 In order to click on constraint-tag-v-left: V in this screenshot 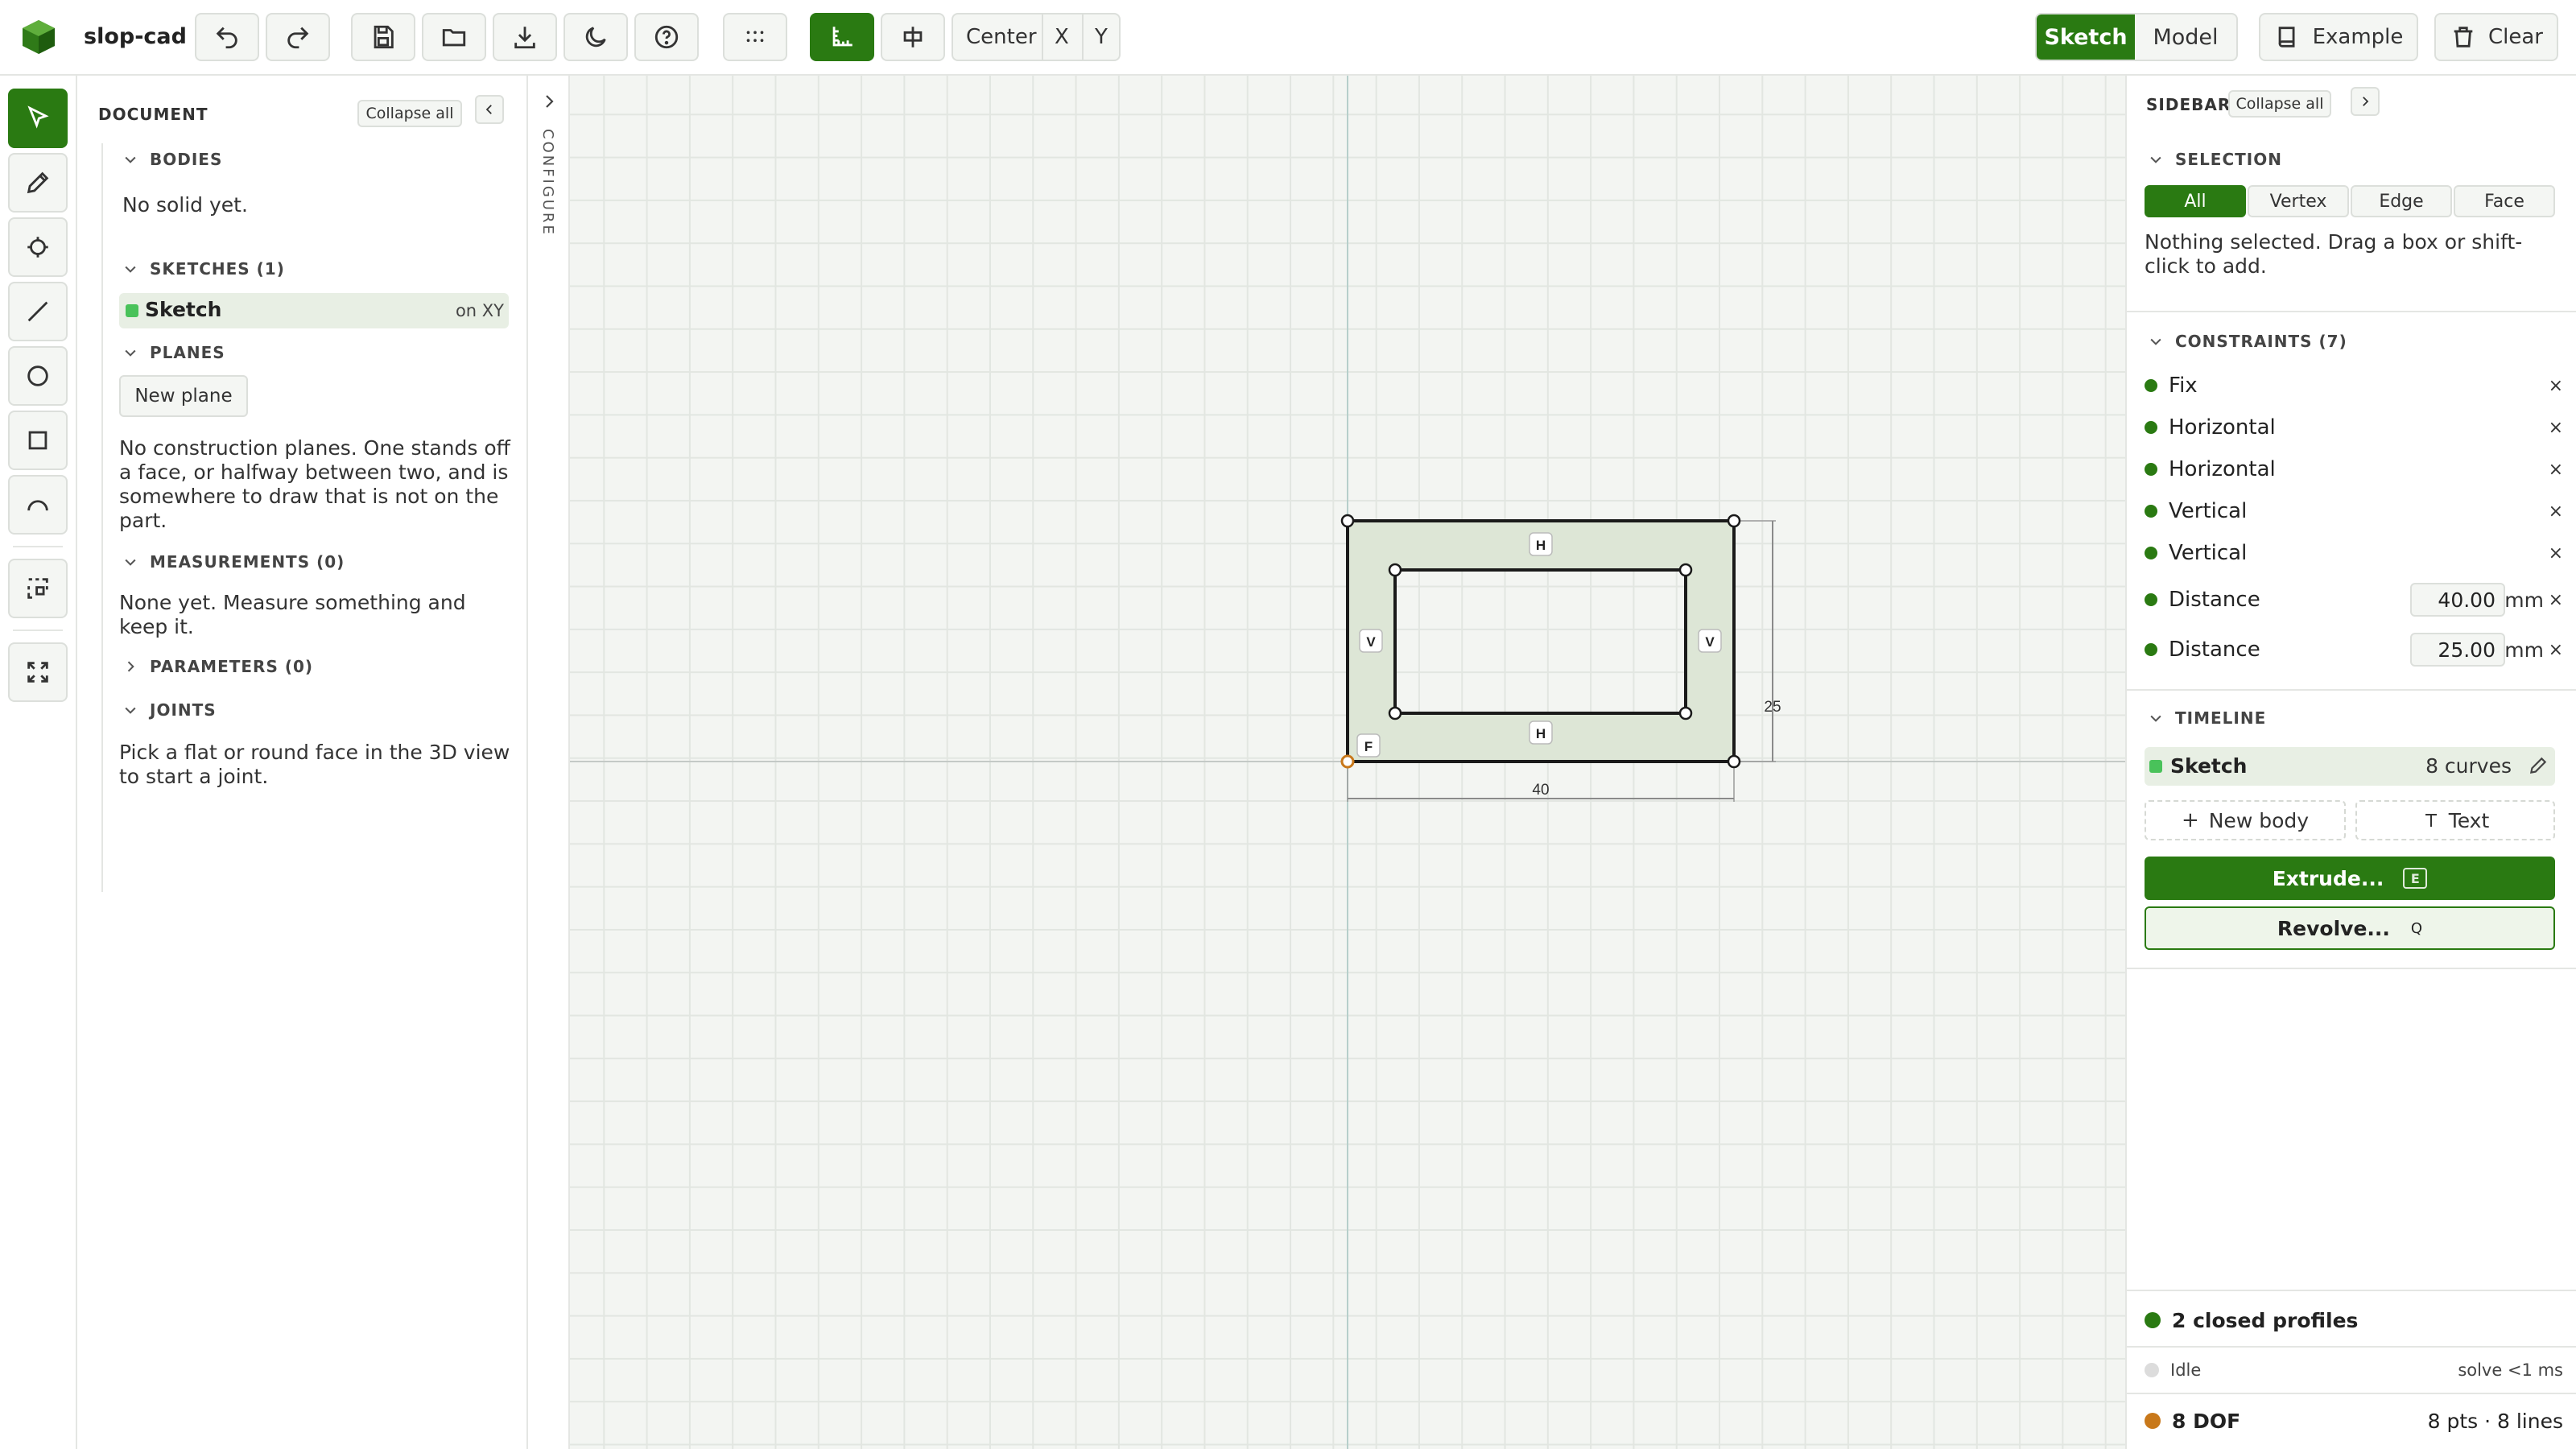, I will do `click(1371, 641)`.